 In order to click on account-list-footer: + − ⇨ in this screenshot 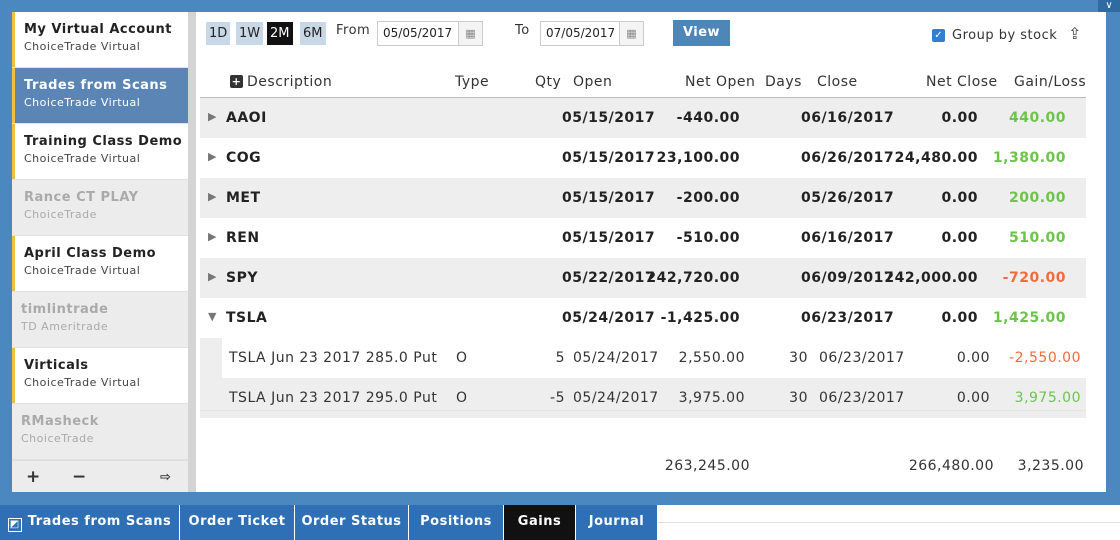, I will do `click(100, 476)`.